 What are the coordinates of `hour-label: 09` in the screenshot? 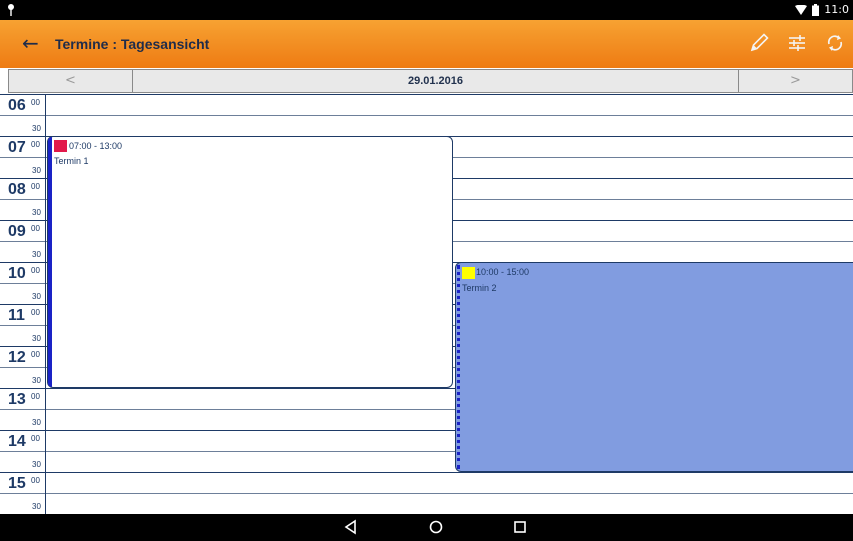 It's located at (17, 231).